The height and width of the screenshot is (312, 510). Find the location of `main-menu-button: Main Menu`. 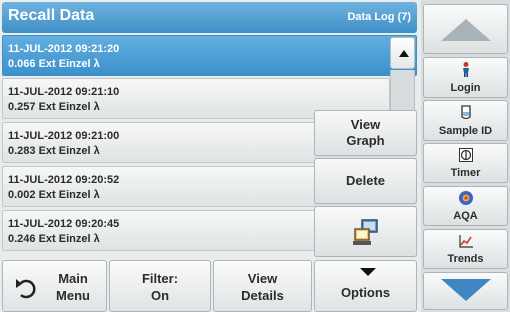

main-menu-button: Main Menu is located at coordinates (54, 286).